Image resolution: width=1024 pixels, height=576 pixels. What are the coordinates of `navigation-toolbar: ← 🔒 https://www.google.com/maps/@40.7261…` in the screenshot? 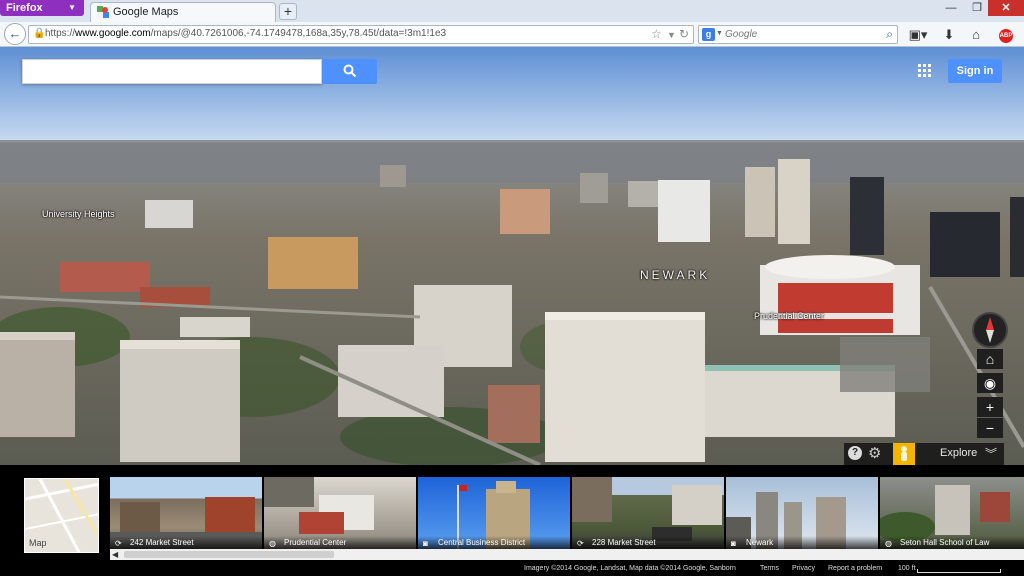 It's located at (512, 34).